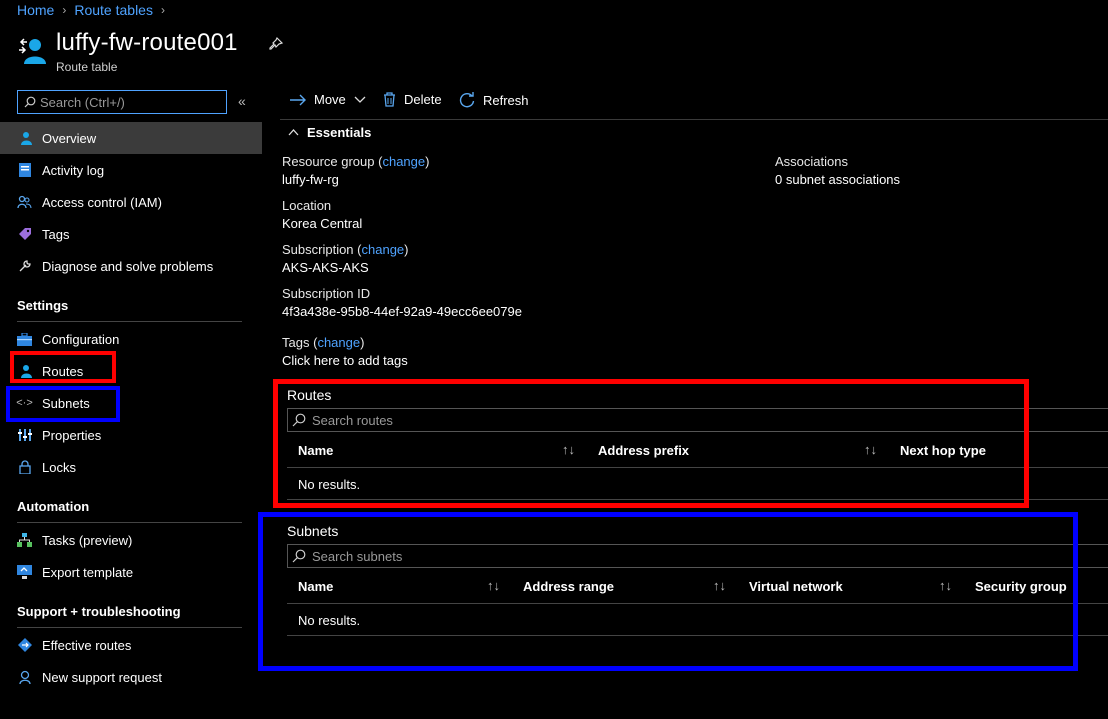 The image size is (1108, 719). Describe the element at coordinates (322, 223) in the screenshot. I see `location-value: Korea Central` at that location.